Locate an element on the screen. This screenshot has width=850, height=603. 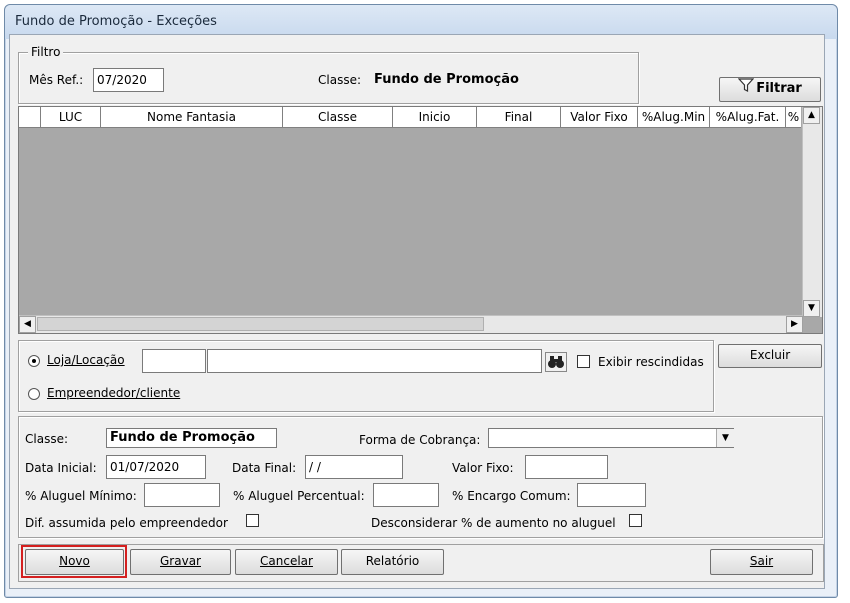
new-button-label: Novo is located at coordinates (74, 561).